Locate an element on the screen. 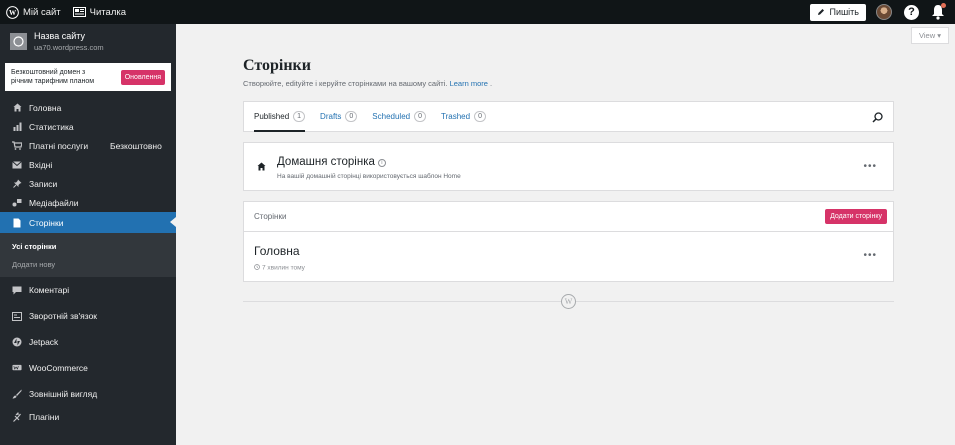 The height and width of the screenshot is (445, 955). submenu-add-new: Додати нову is located at coordinates (88, 264).